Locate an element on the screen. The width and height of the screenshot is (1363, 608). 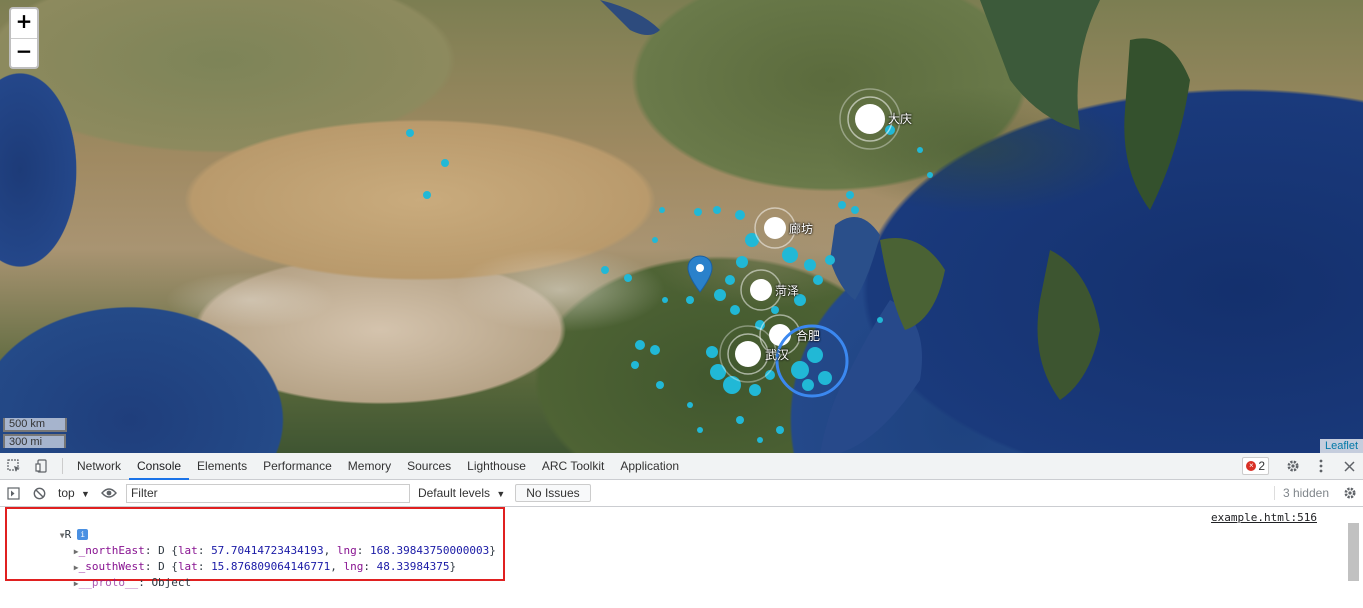
hidden-messages-count: 3 hidden is located at coordinates (1305, 493).